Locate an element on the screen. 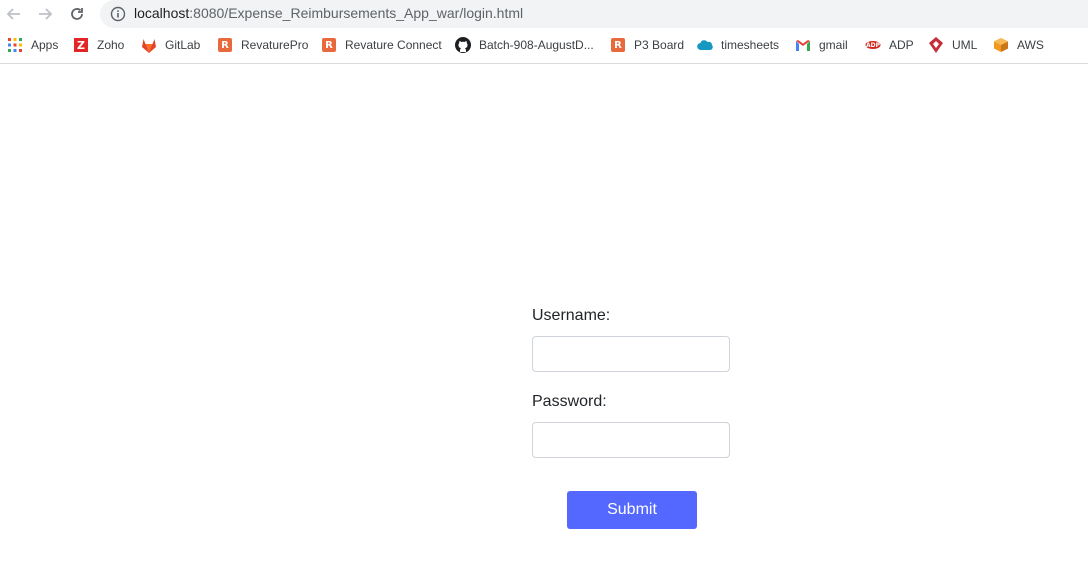 The image size is (1088, 572). bookmark-label: AWS is located at coordinates (1030, 45).